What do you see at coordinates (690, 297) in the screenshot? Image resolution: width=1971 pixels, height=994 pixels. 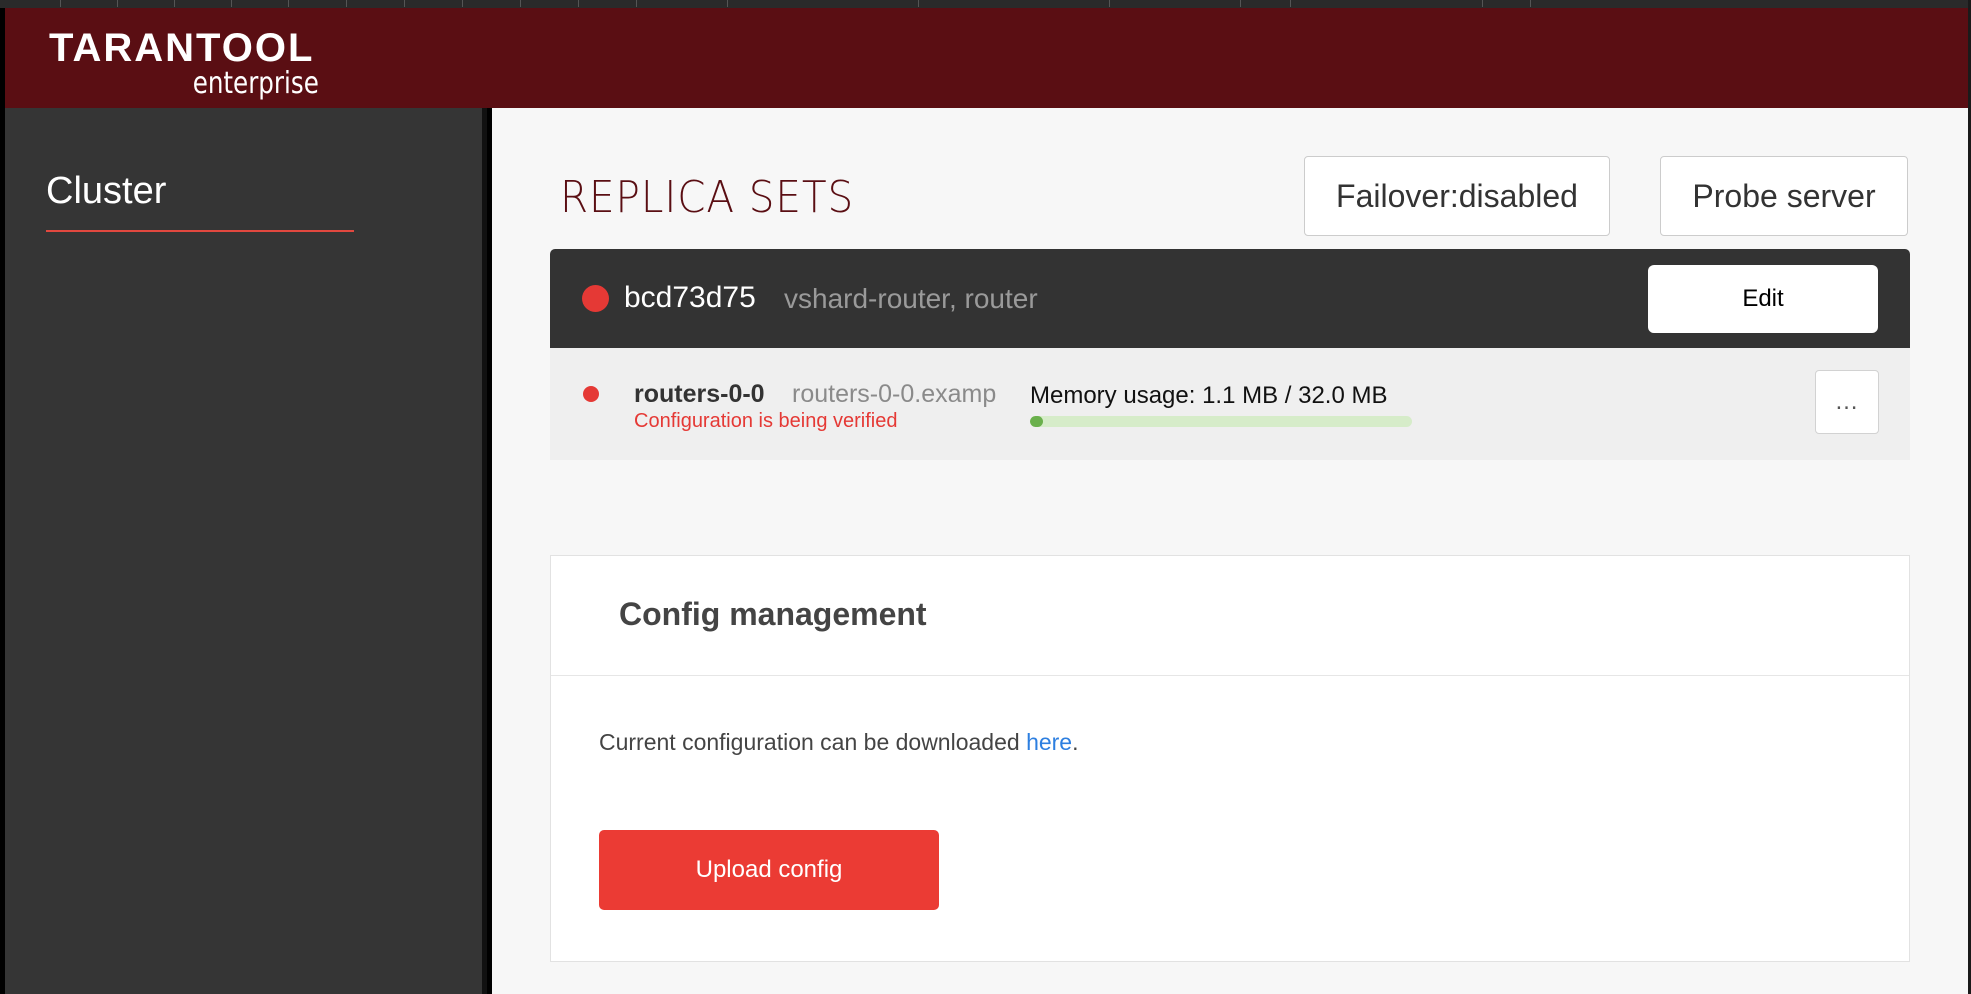 I see `replicaset-id: bcd73d75` at bounding box center [690, 297].